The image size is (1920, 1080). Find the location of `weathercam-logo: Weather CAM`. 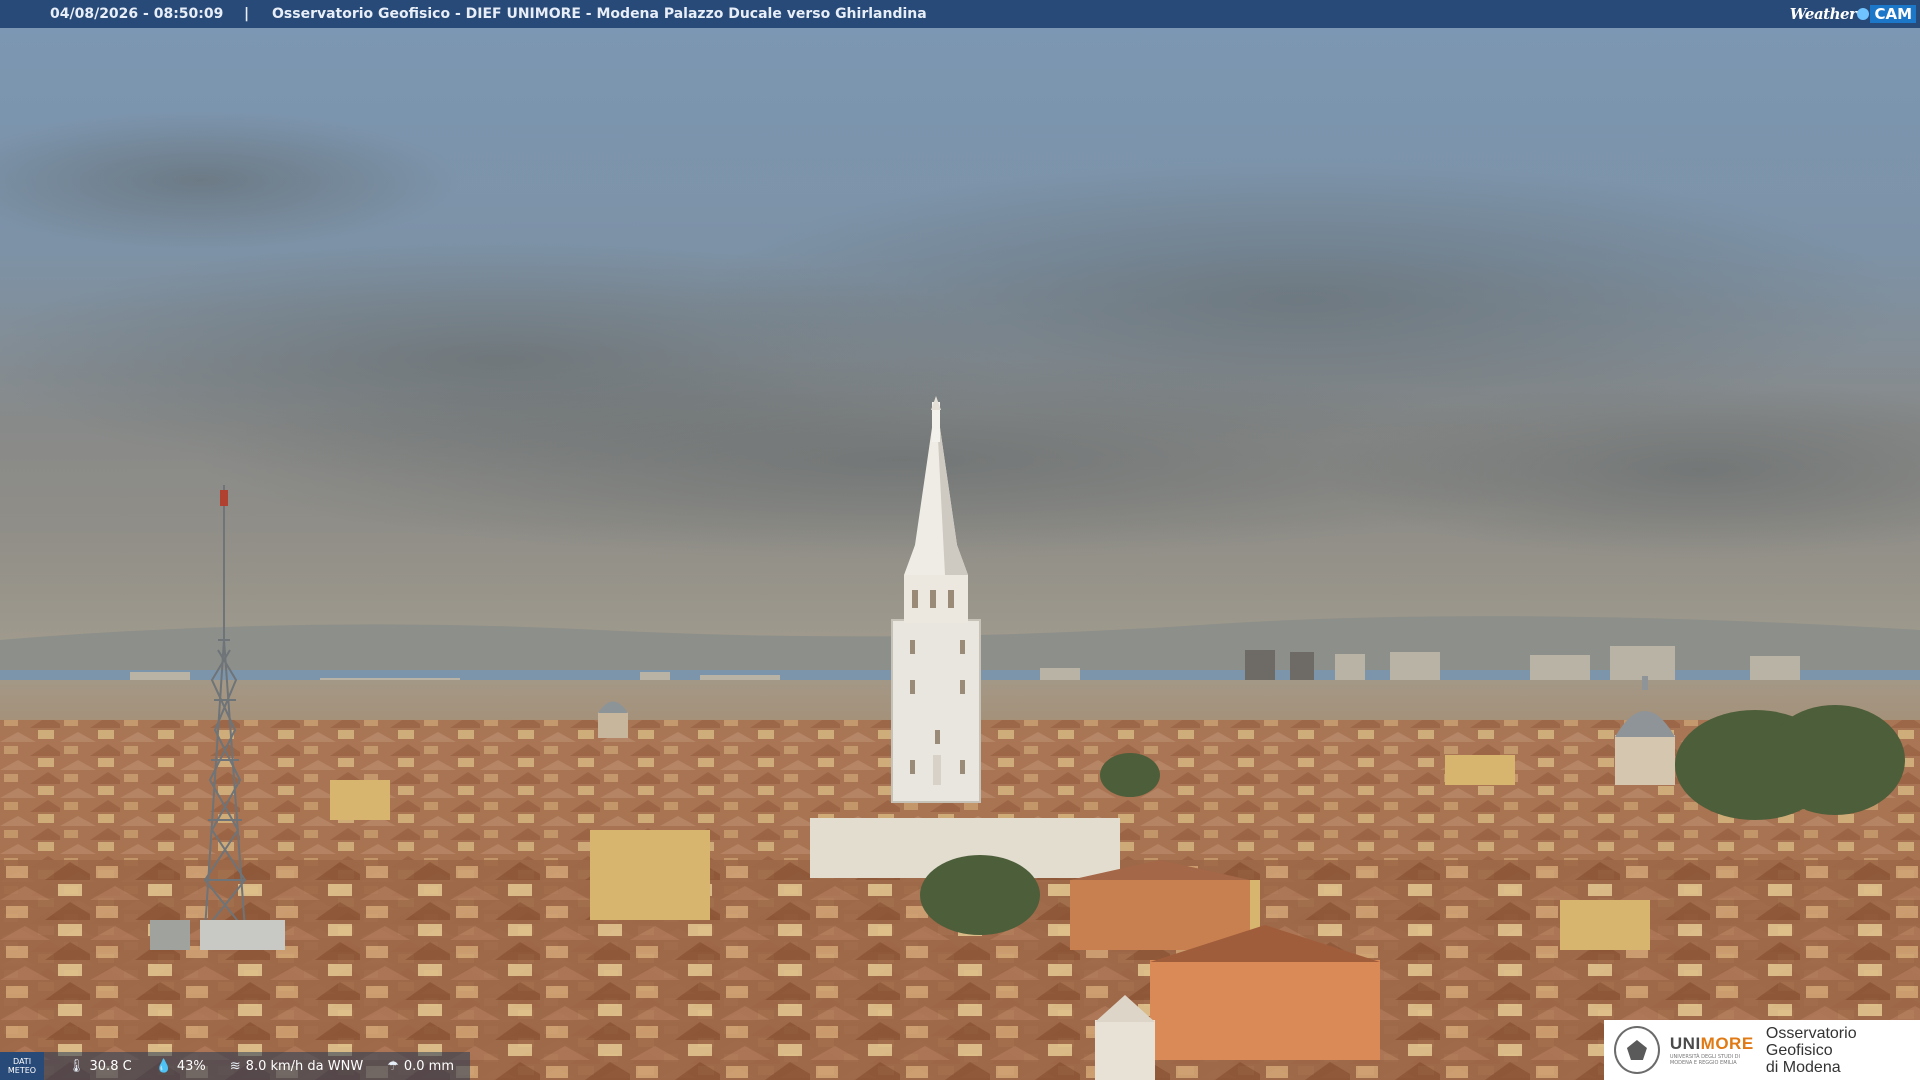

weathercam-logo: Weather CAM is located at coordinates (1853, 14).